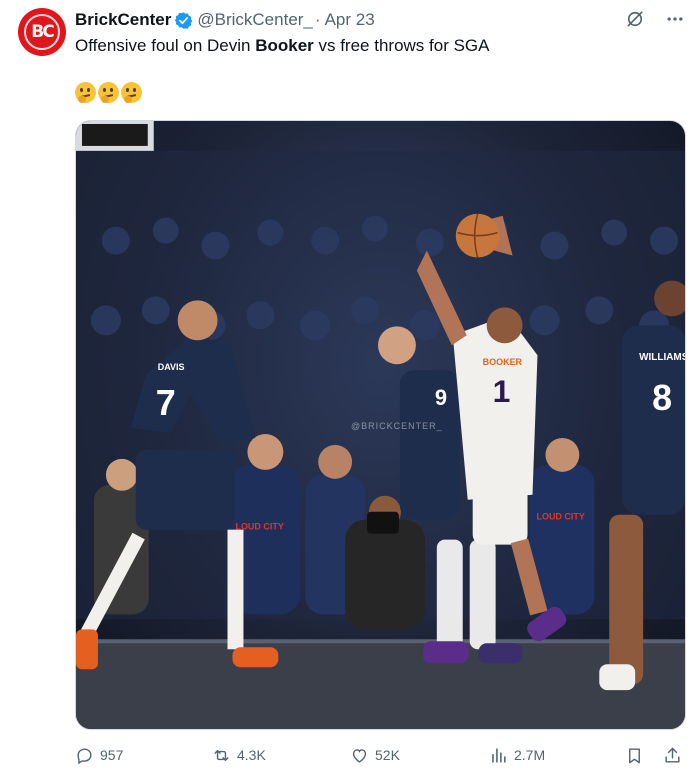 The image size is (700, 771). What do you see at coordinates (387, 755) in the screenshot?
I see `like-count: 52K` at bounding box center [387, 755].